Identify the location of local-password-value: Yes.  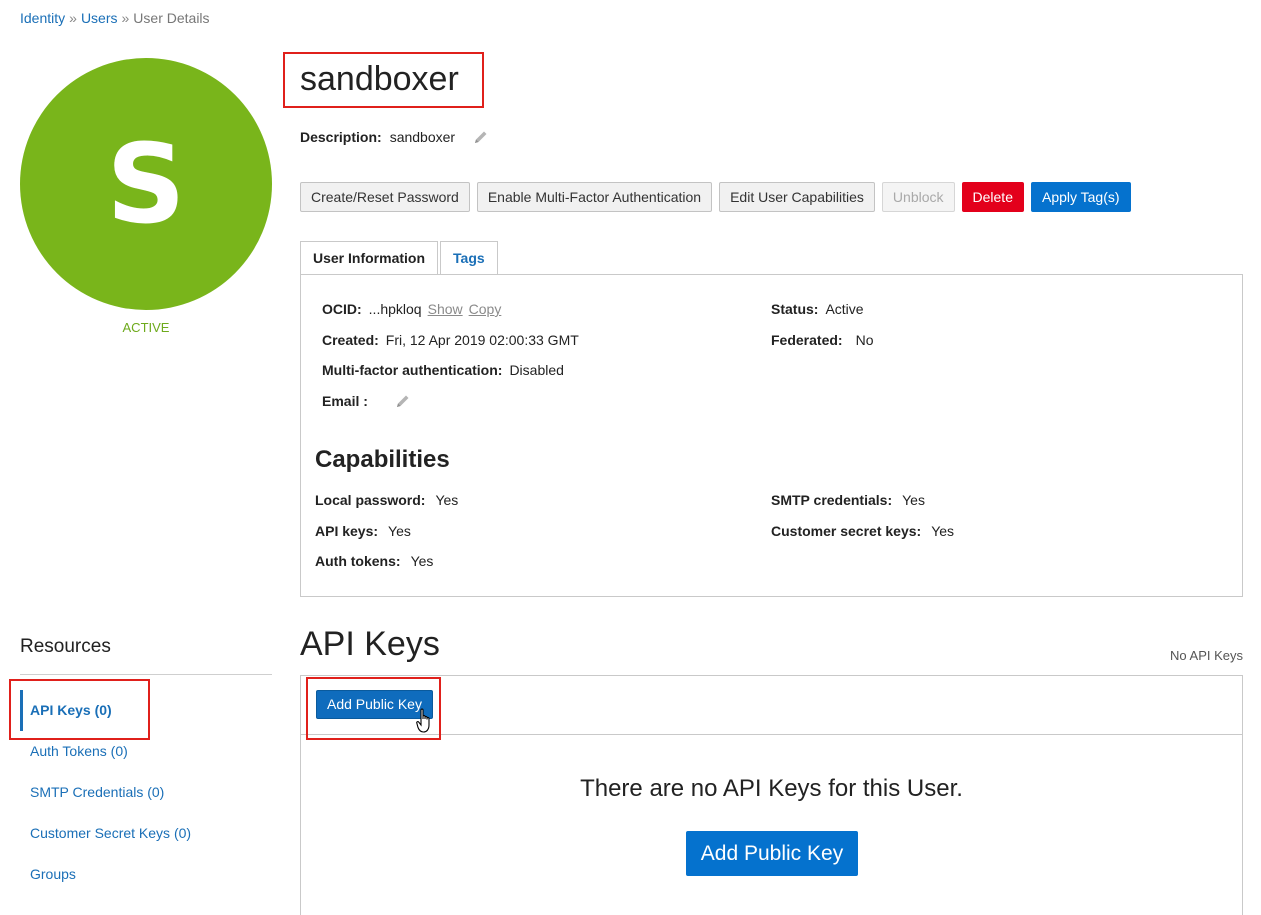
(447, 500).